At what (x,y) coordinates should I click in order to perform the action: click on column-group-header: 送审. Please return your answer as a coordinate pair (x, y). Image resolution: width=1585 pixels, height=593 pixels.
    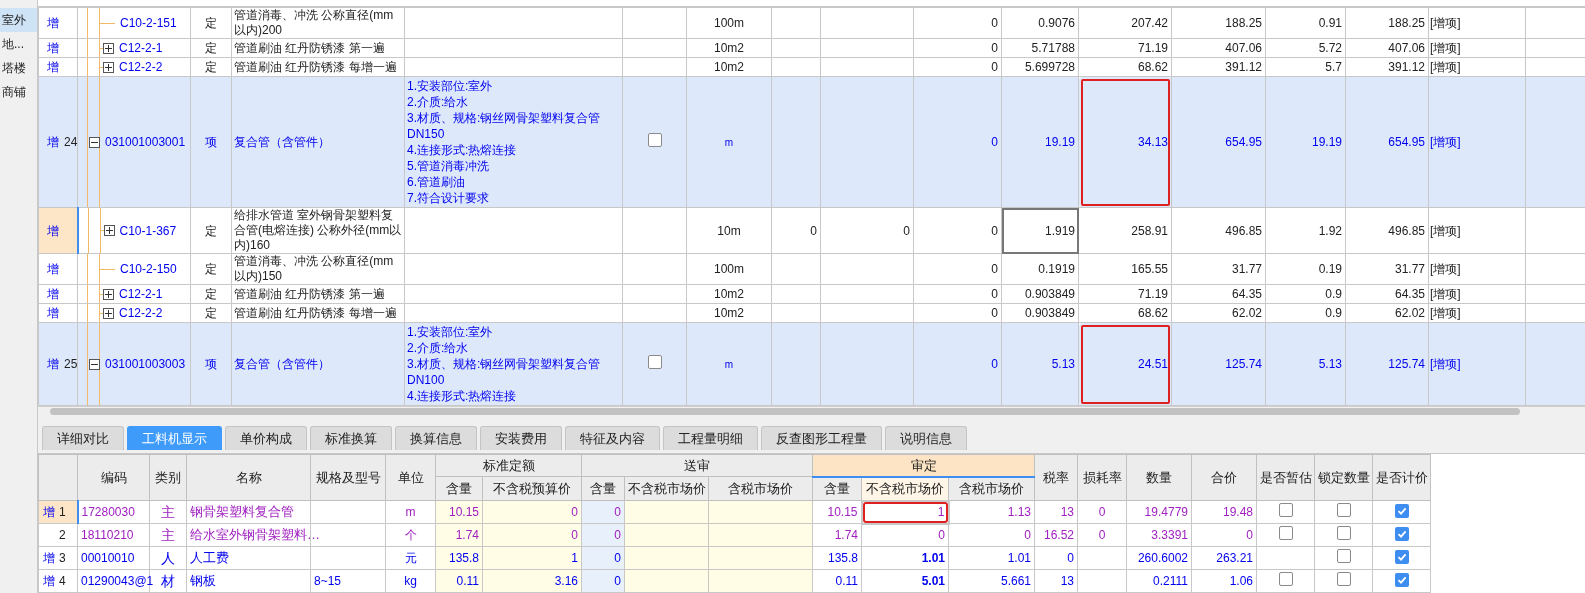
    Looking at the image, I should click on (697, 465).